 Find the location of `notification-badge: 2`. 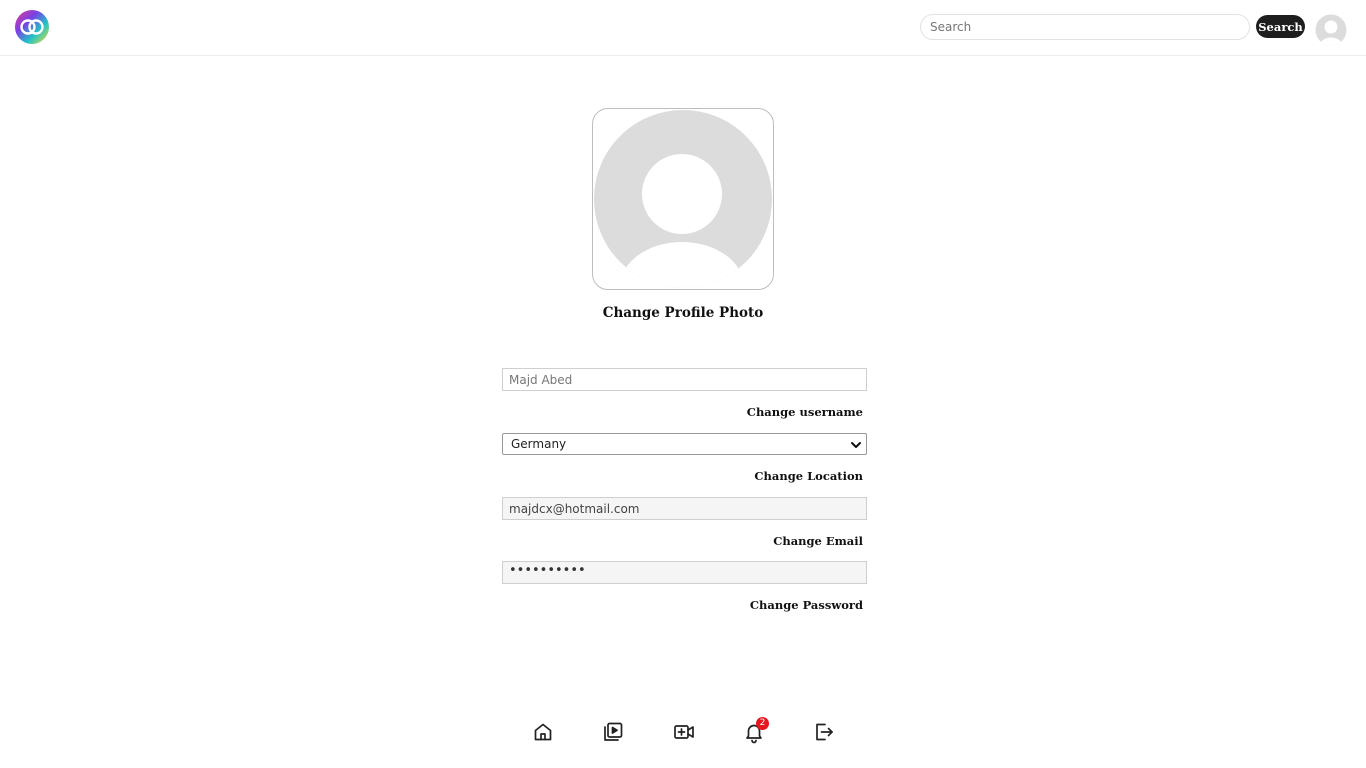

notification-badge: 2 is located at coordinates (762, 723).